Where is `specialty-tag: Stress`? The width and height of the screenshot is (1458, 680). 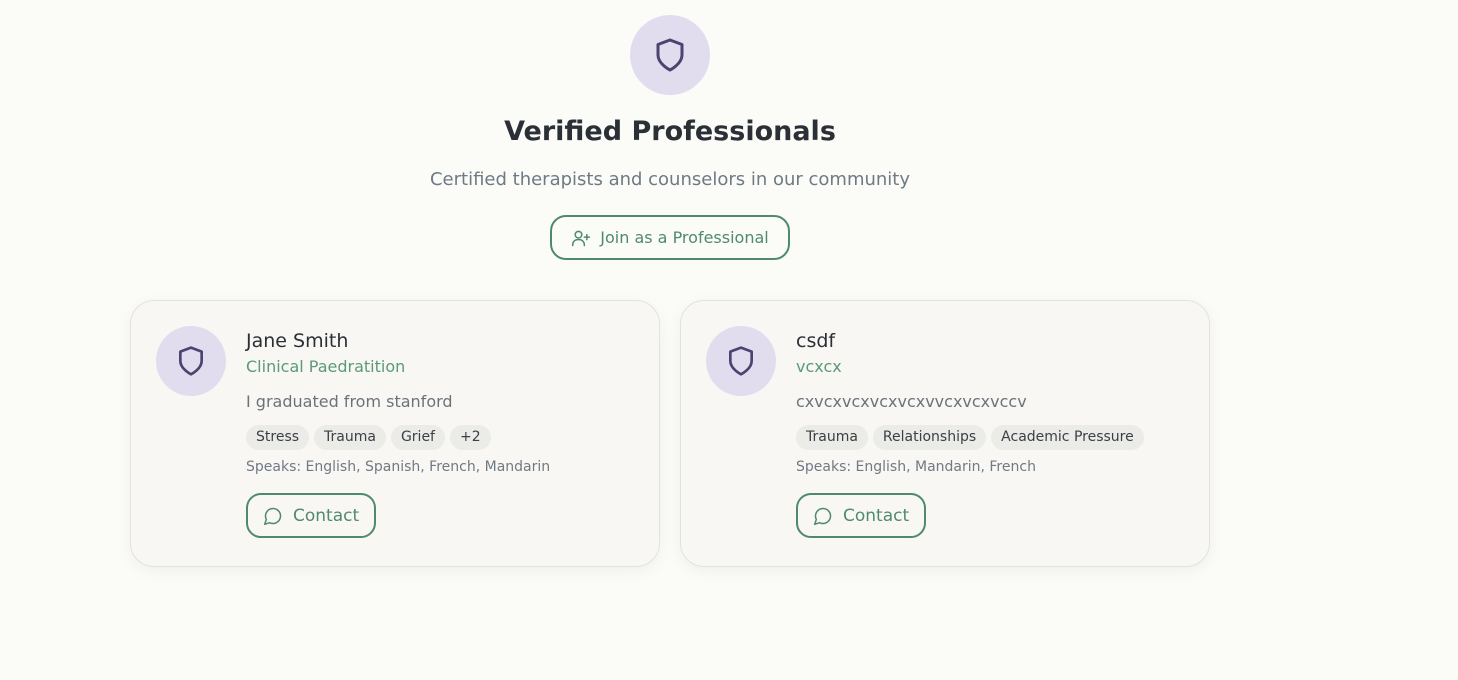
specialty-tag: Stress is located at coordinates (278, 437).